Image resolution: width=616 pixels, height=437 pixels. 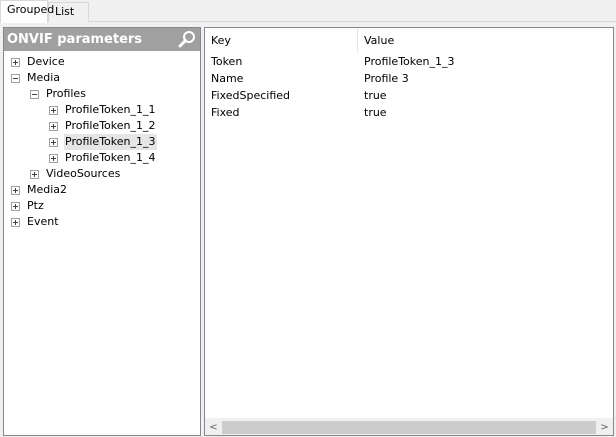 What do you see at coordinates (225, 112) in the screenshot?
I see `cell-key: Fixed` at bounding box center [225, 112].